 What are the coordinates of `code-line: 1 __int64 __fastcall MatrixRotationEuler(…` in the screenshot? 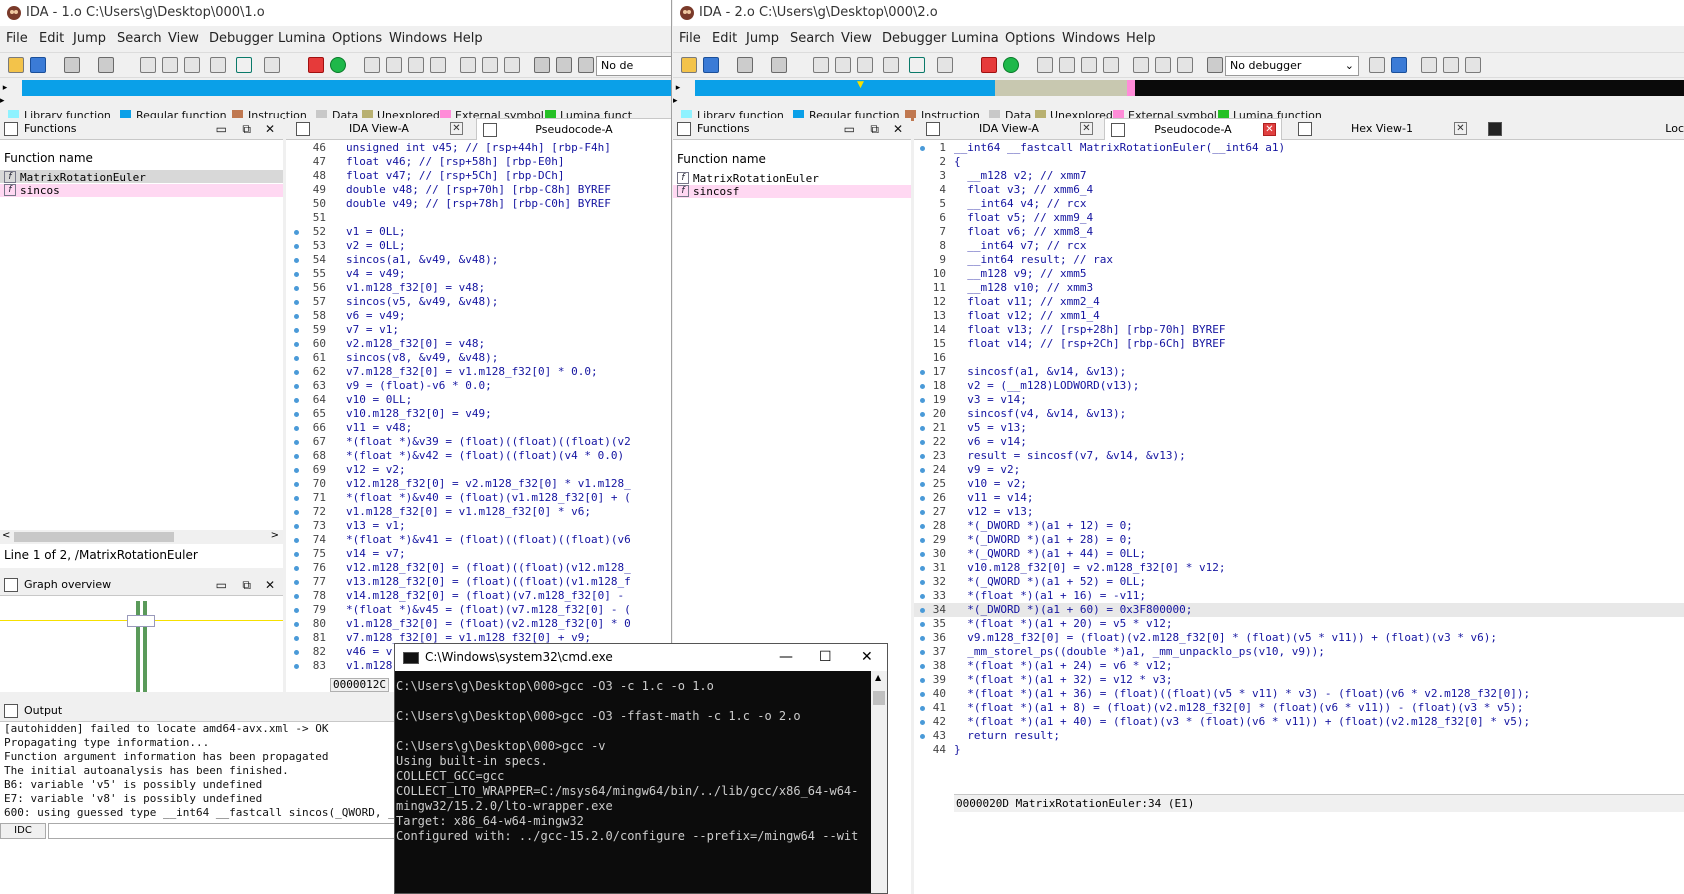 It's located at (1299, 148).